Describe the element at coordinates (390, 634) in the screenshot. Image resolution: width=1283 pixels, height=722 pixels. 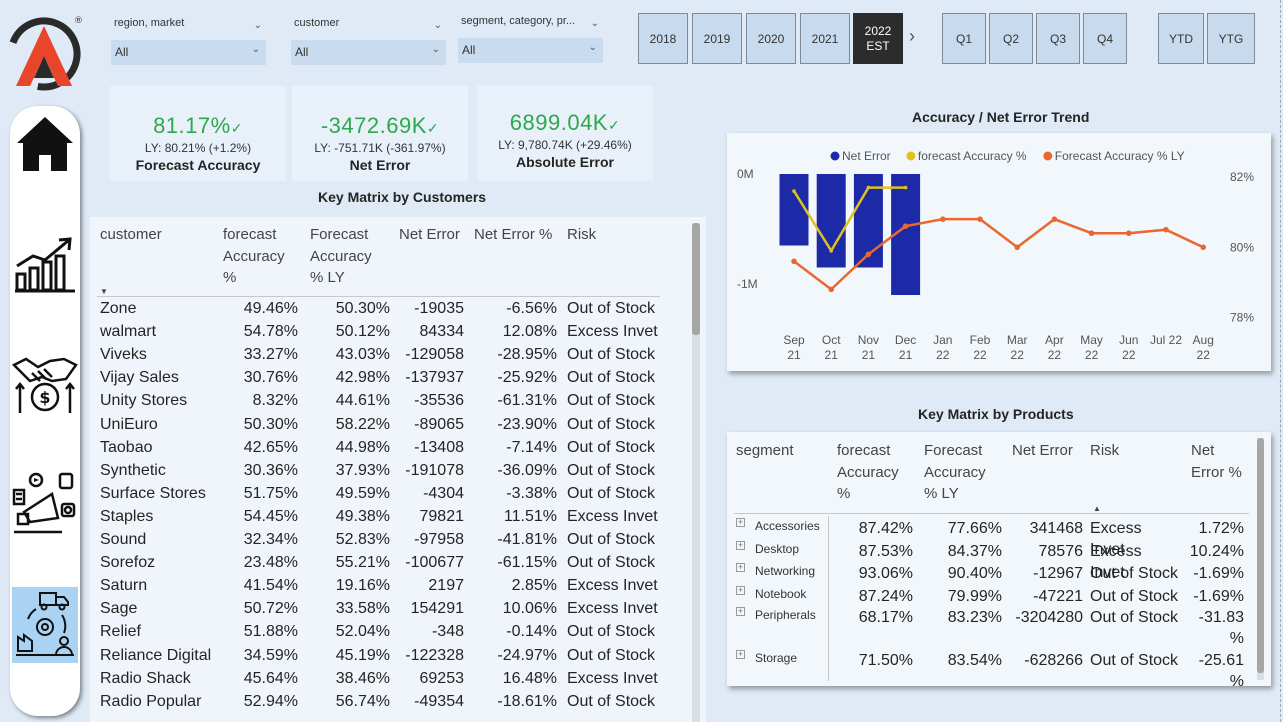
I see `table-row: Relief 51.88% 52.04% -348 -0.14% Out of Stock` at that location.